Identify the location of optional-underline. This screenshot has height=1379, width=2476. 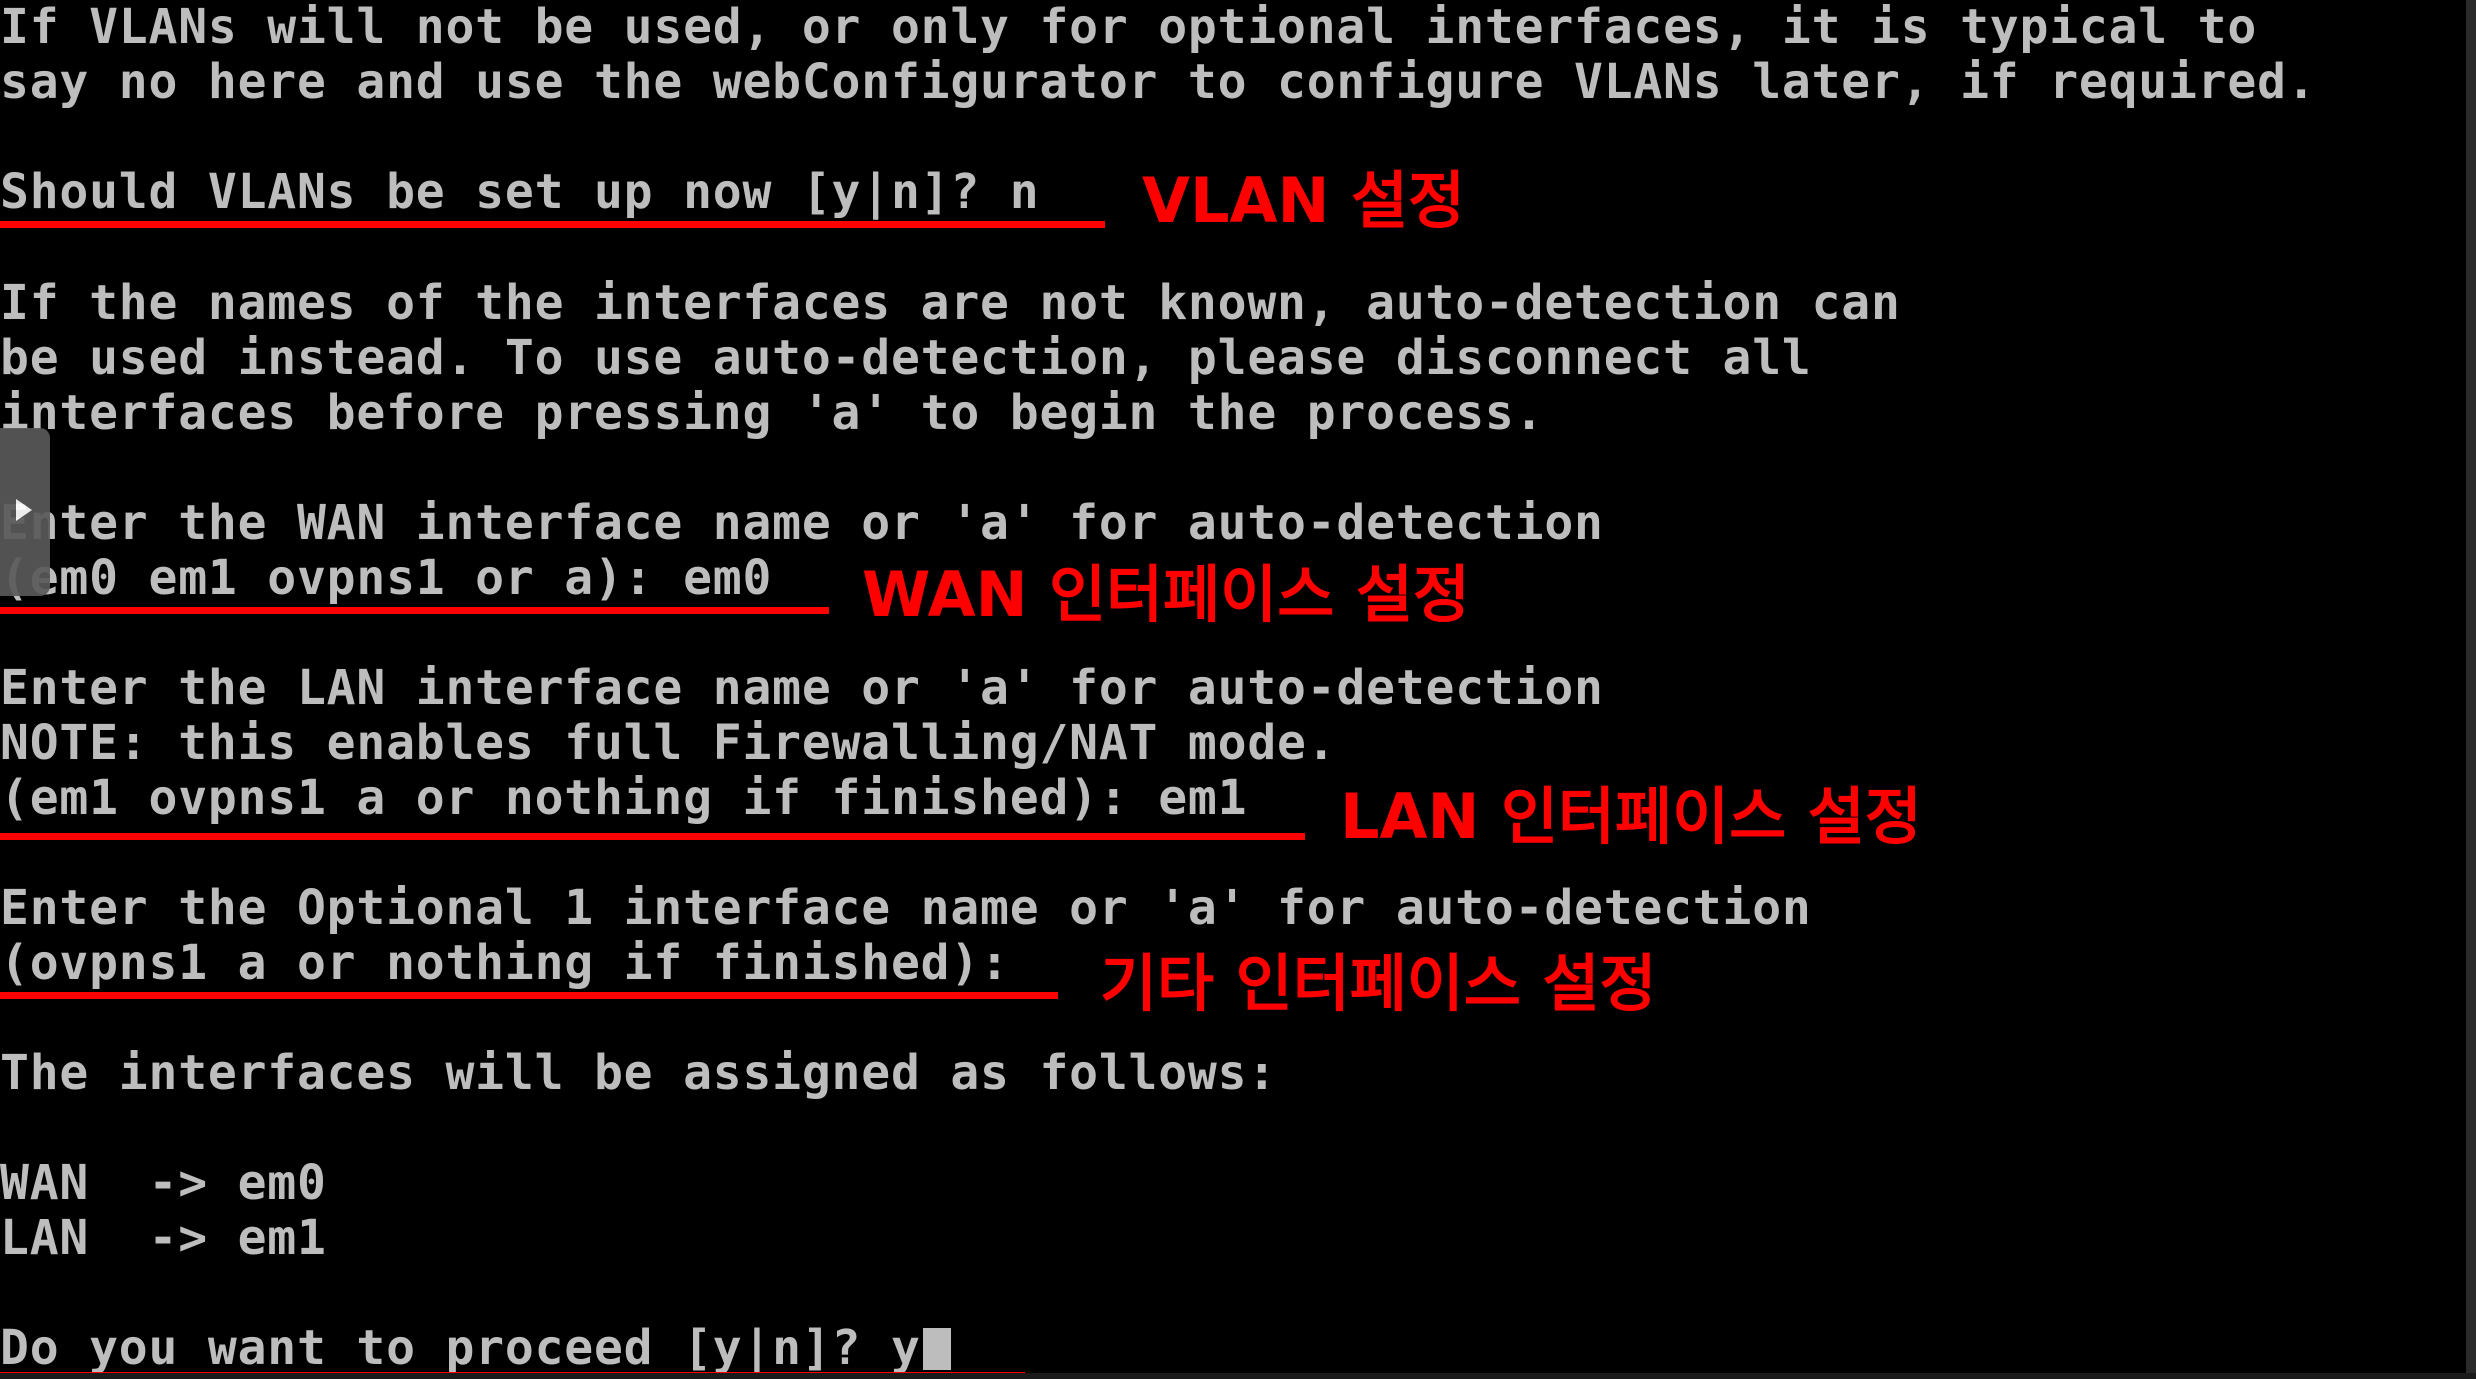
(529, 995).